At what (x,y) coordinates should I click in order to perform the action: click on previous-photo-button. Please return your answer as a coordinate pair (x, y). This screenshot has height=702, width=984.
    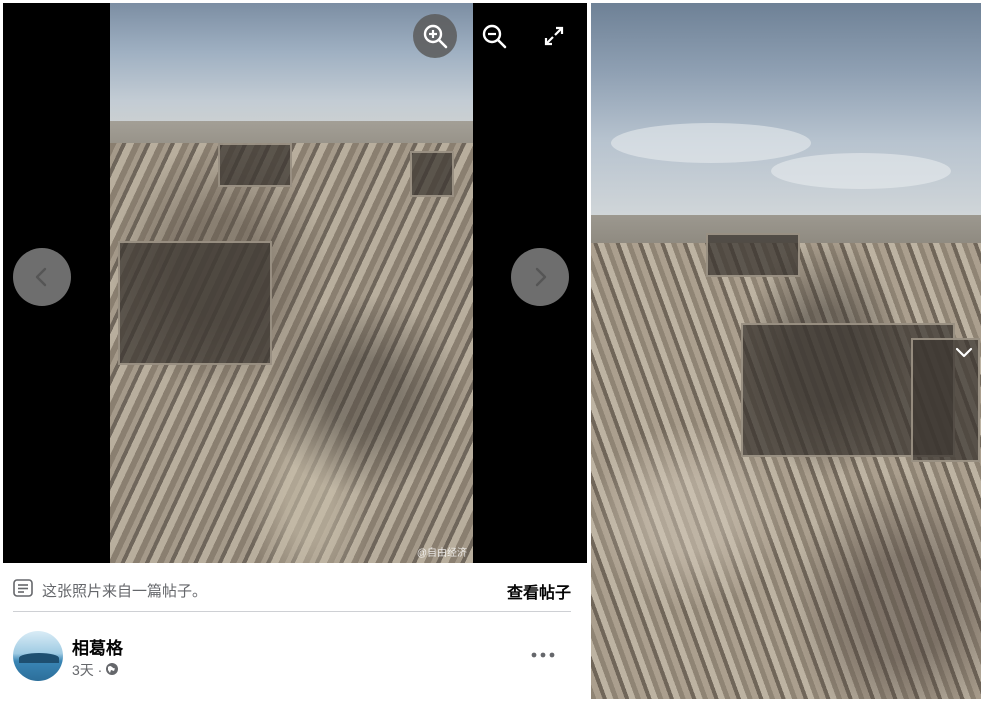
    Looking at the image, I should click on (42, 277).